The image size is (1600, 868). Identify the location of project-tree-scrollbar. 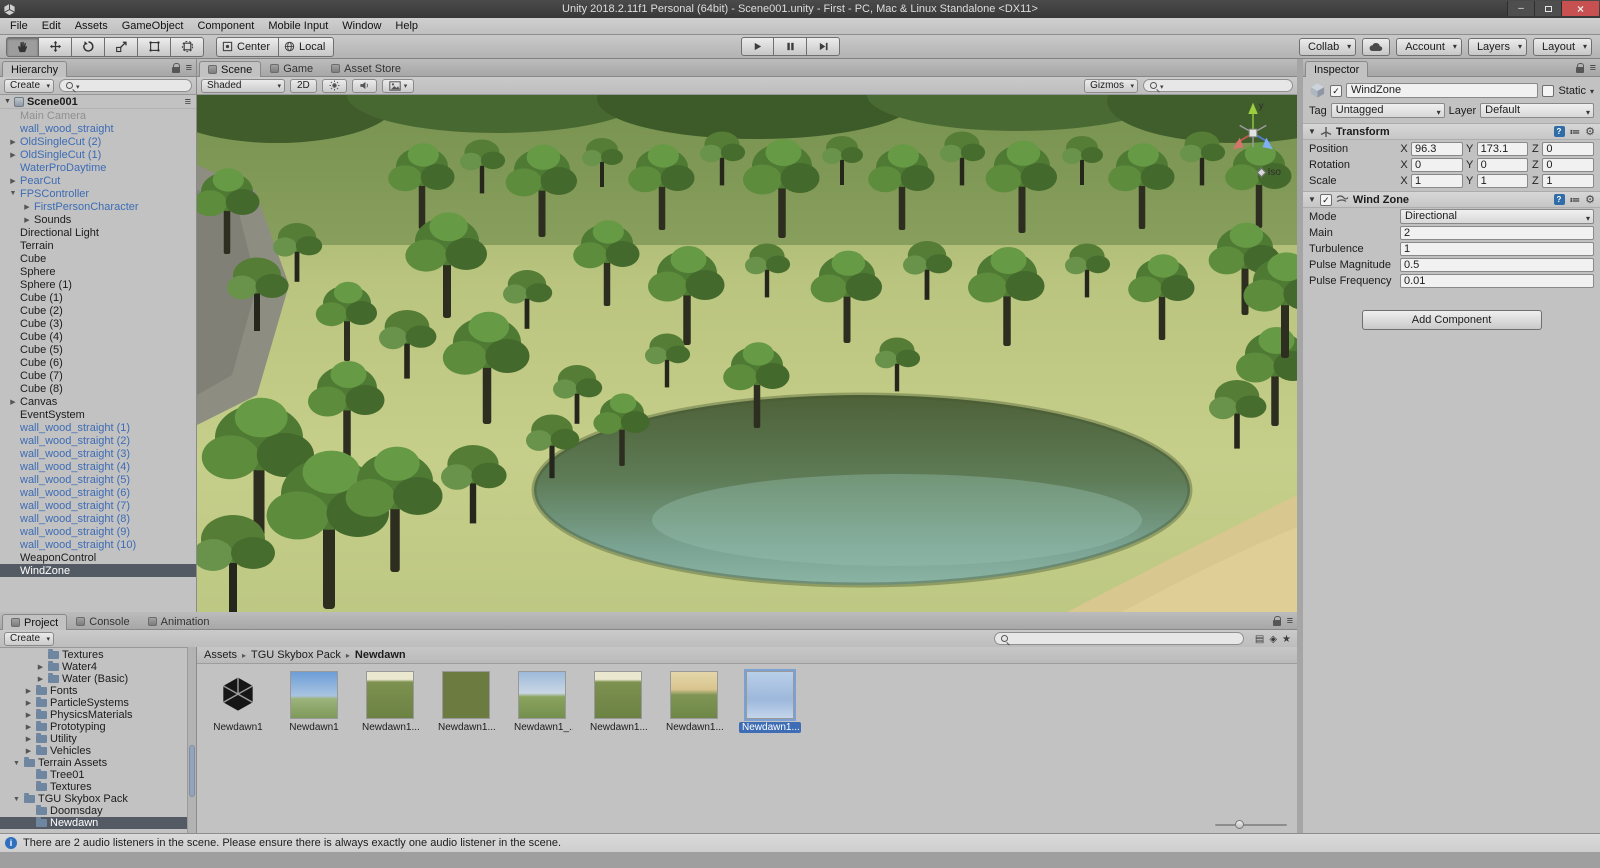
(191, 740).